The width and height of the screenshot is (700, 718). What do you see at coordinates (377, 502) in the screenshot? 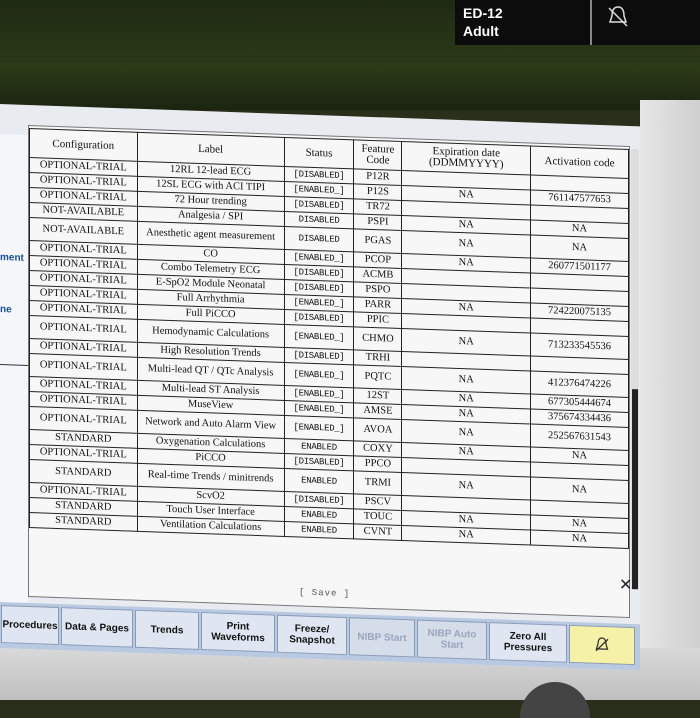
I see `cell-feature-code: PSCV` at bounding box center [377, 502].